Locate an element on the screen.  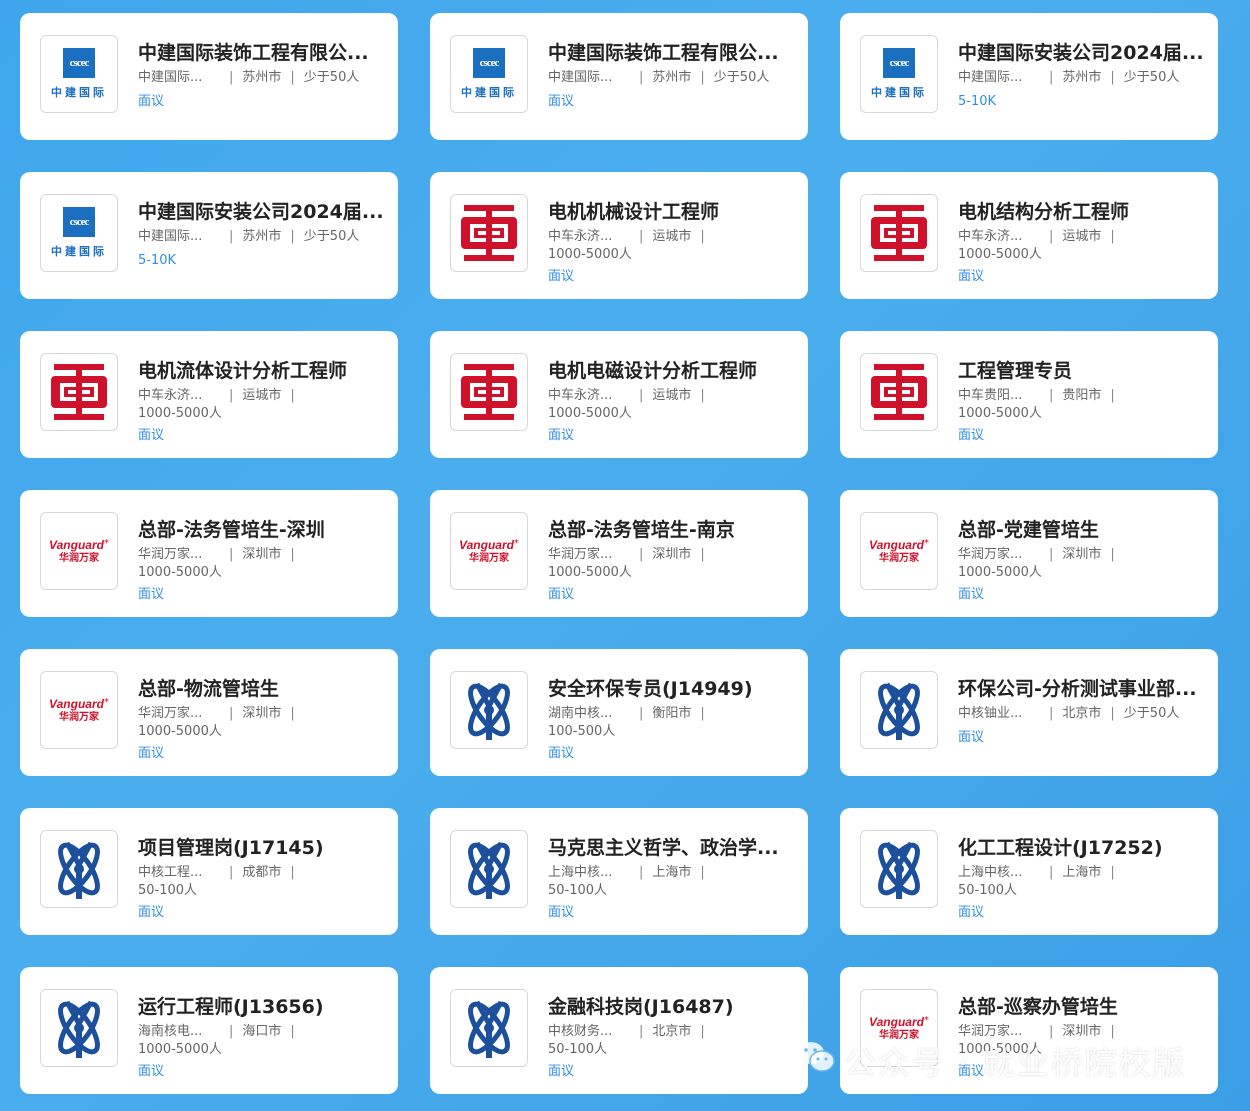
job-card: 安全环保专员(J14949) 湖南中核... | 衡阳市 | 100-500人面议 is located at coordinates (619, 712).